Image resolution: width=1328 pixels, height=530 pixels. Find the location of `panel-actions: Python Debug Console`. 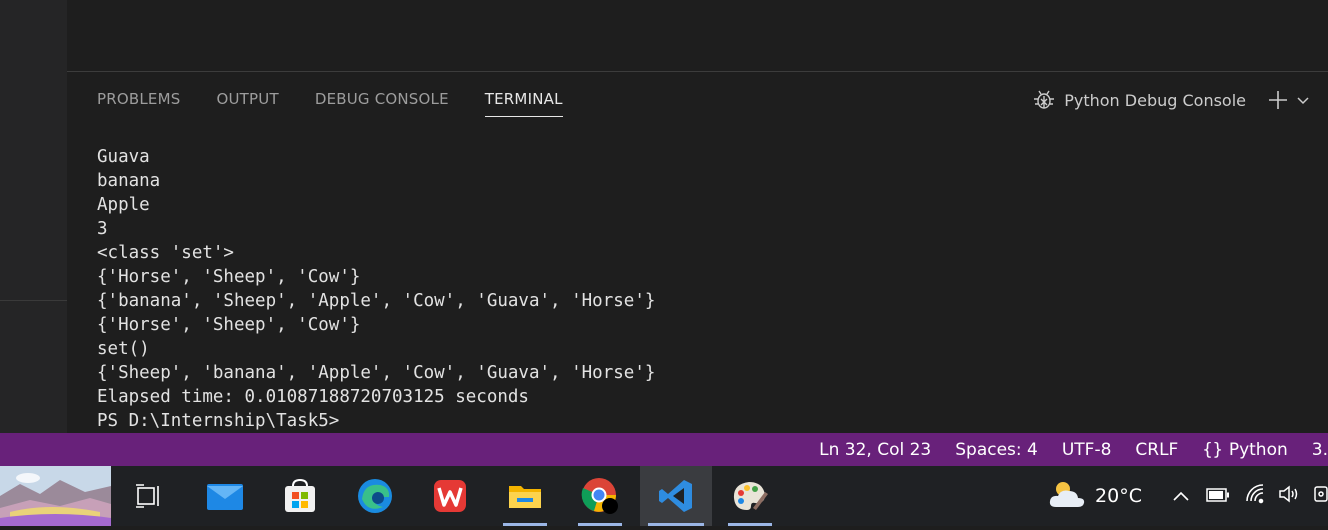

panel-actions: Python Debug Console is located at coordinates (1171, 100).